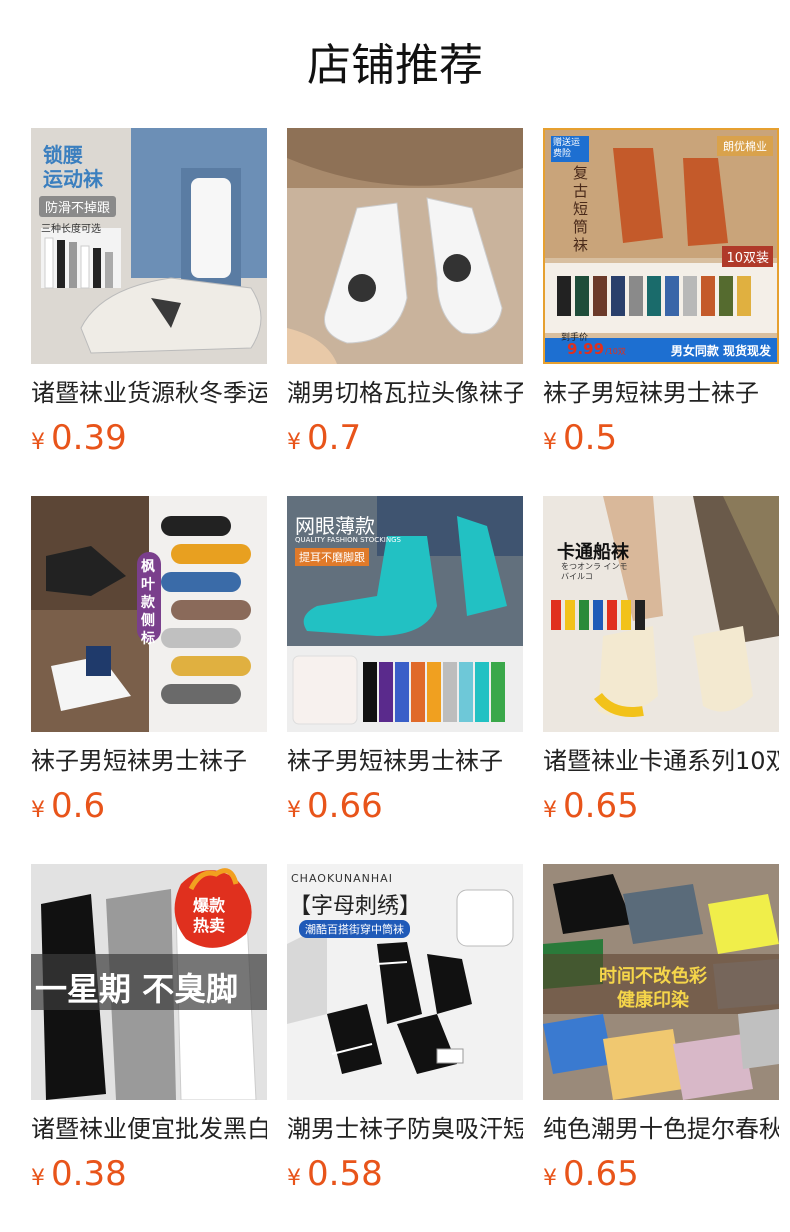  Describe the element at coordinates (148, 603) in the screenshot. I see `image-vertical: 枫叶款侧标` at that location.